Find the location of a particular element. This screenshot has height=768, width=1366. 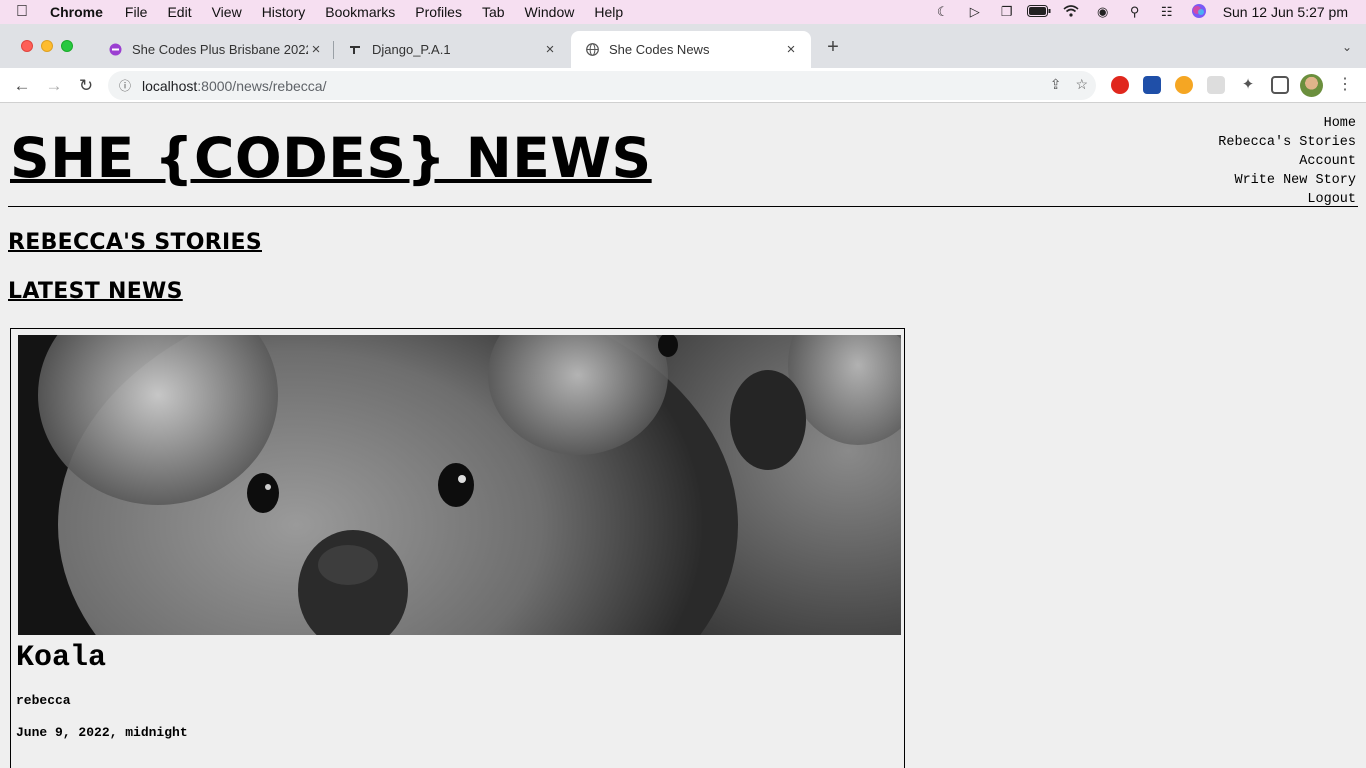

nav-my-stories-link: Rebecca's Stories is located at coordinates (1287, 142).